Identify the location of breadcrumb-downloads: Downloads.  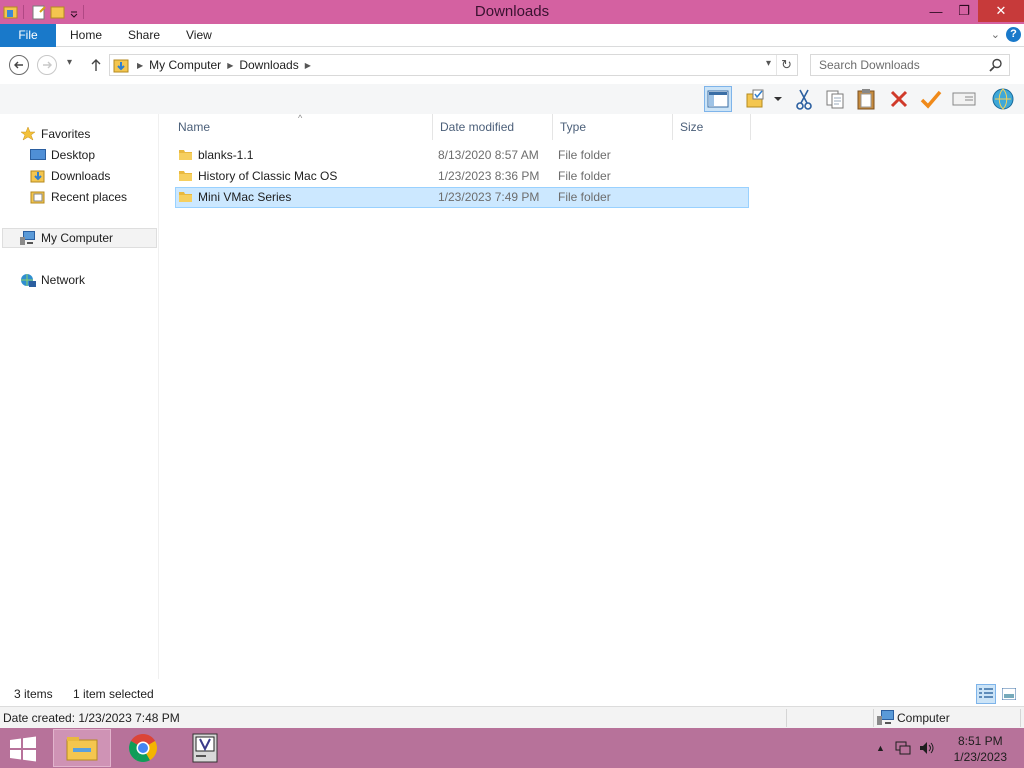
(268, 65).